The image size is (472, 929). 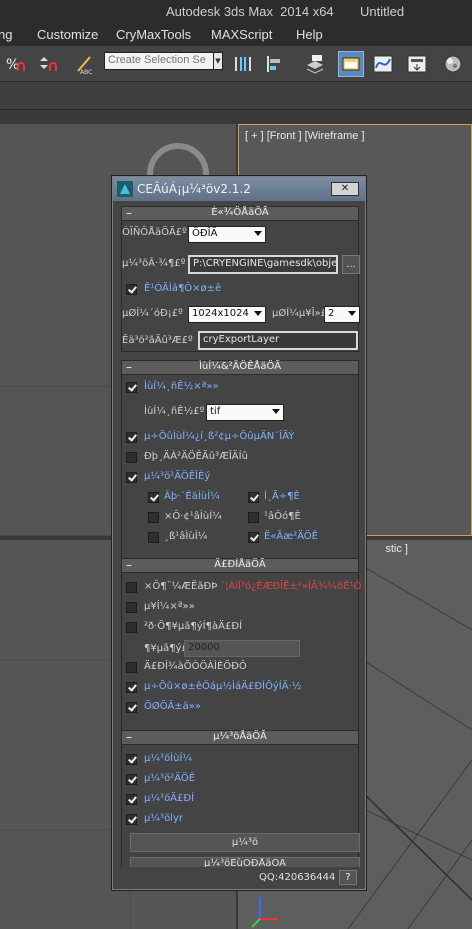 What do you see at coordinates (181, 386) in the screenshot?
I see `convert-format-label: ÌùÍ¼¸ñÊ½×ª»»` at bounding box center [181, 386].